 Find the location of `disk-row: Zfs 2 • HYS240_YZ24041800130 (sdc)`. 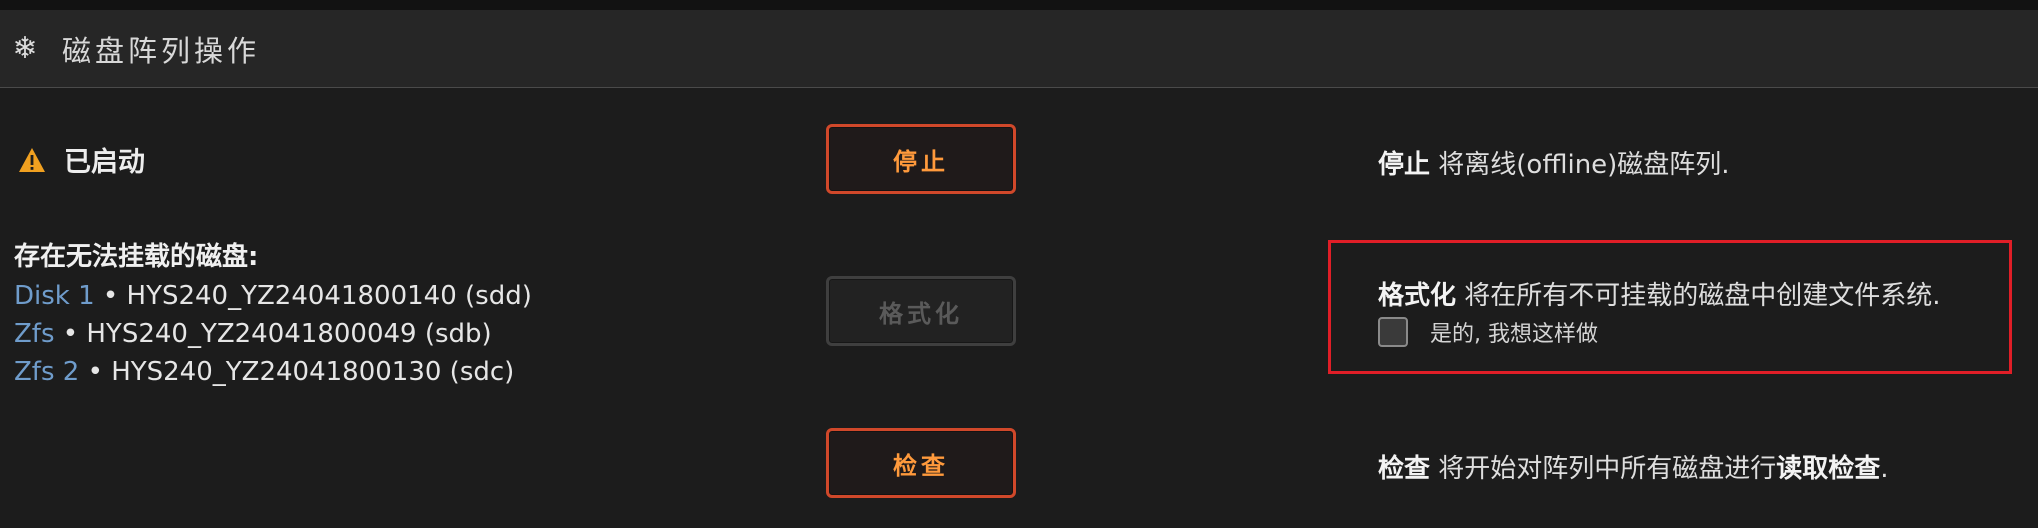

disk-row: Zfs 2 • HYS240_YZ24041800130 (sdc) is located at coordinates (273, 372).